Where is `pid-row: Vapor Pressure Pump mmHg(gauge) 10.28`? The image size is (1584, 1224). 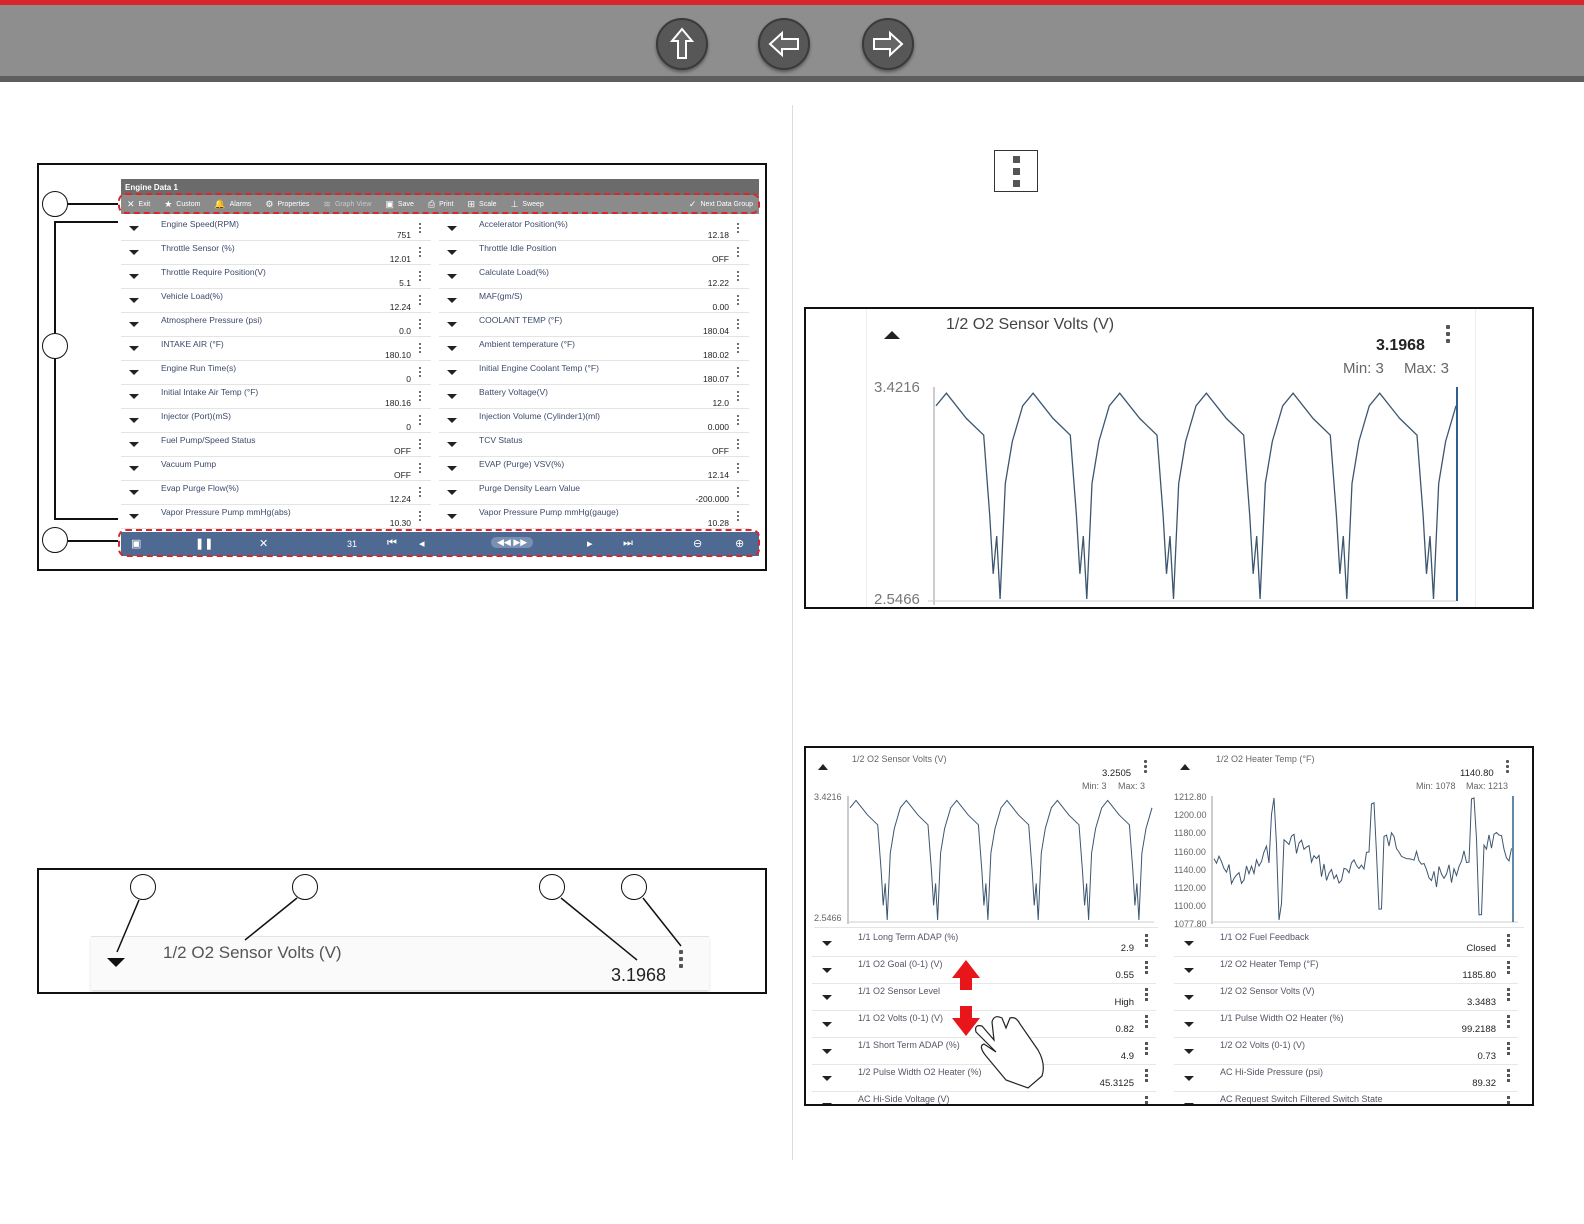
pid-row: Vapor Pressure Pump mmHg(gauge) 10.28 is located at coordinates (594, 517).